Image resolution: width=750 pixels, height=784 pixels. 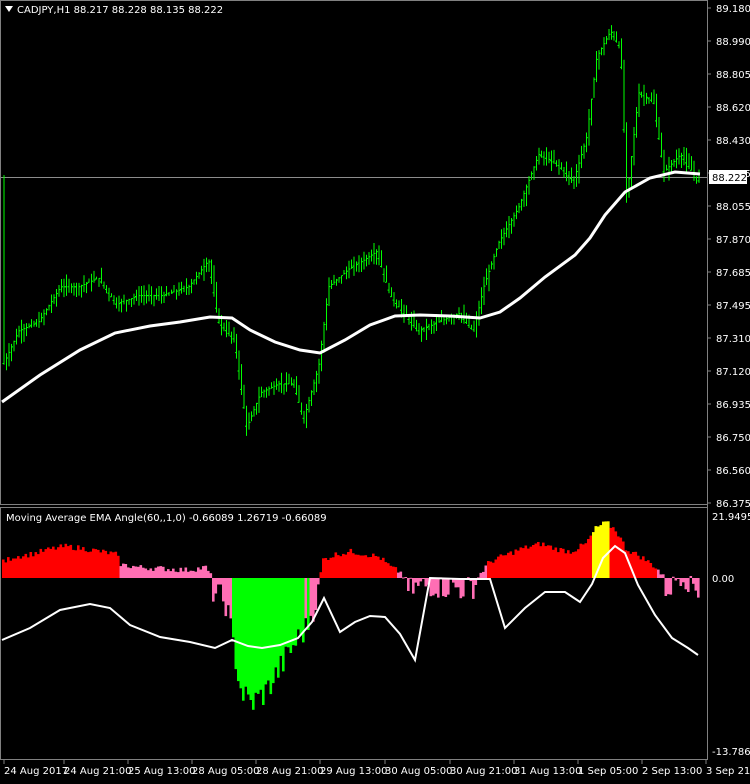 I want to click on price-level-label: 88.805, so click(x=733, y=75).